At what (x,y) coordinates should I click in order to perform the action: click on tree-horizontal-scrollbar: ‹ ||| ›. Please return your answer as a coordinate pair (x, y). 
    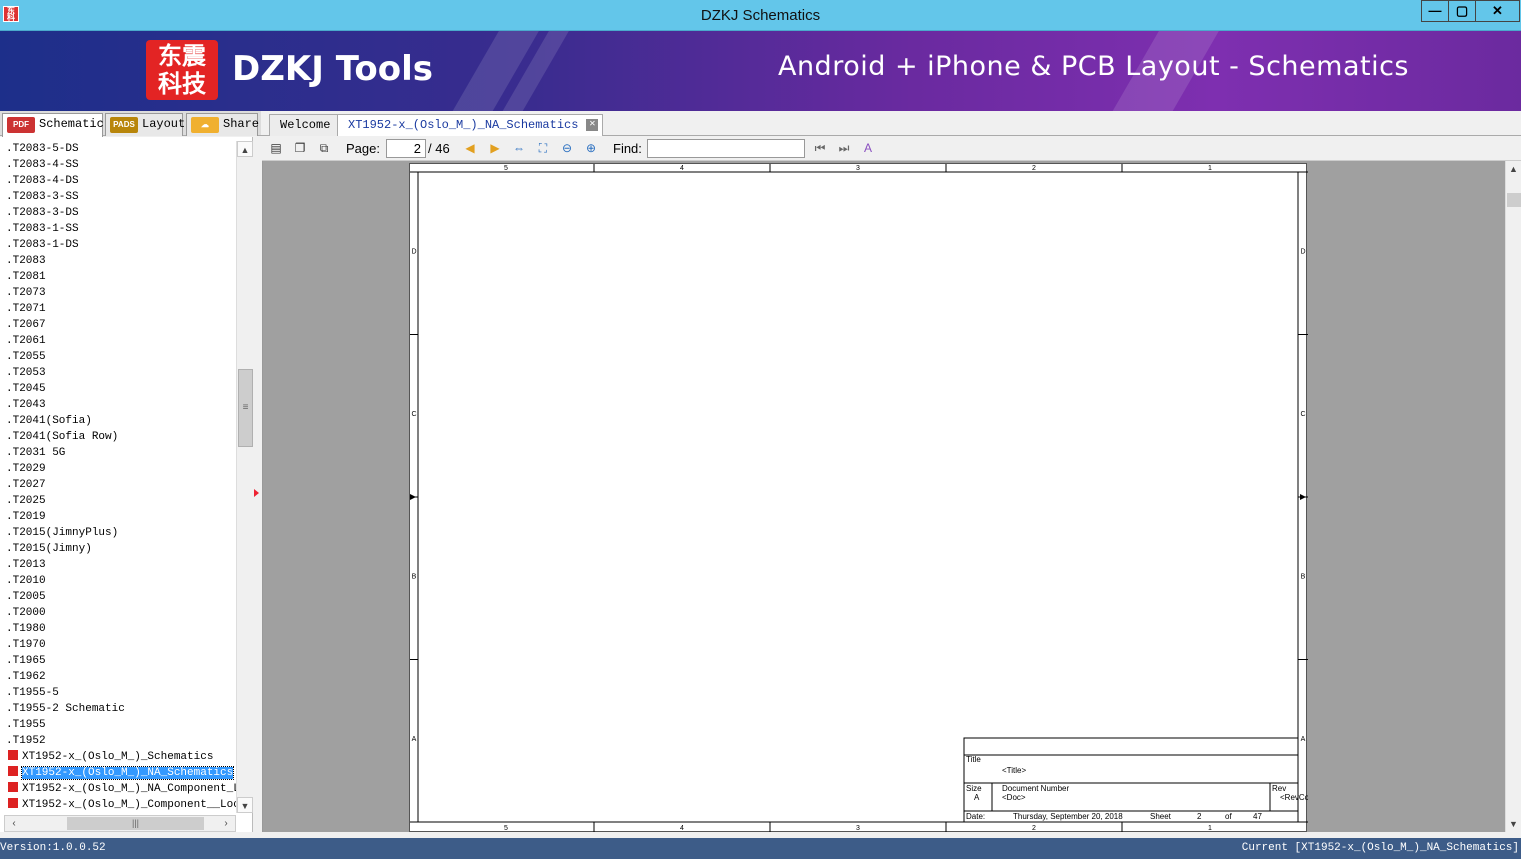
    Looking at the image, I should click on (120, 823).